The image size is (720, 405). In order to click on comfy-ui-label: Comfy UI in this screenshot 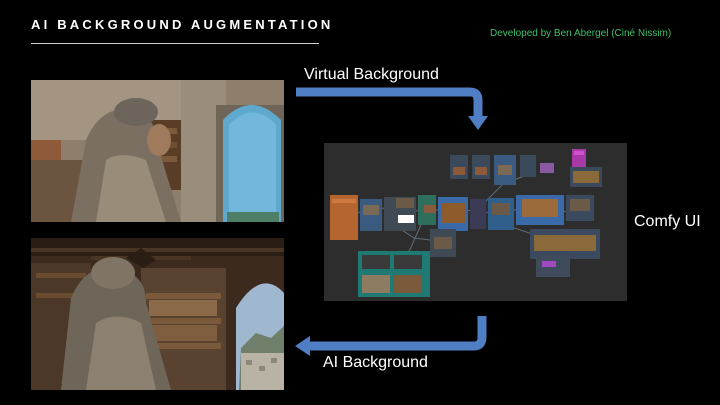, I will do `click(667, 221)`.